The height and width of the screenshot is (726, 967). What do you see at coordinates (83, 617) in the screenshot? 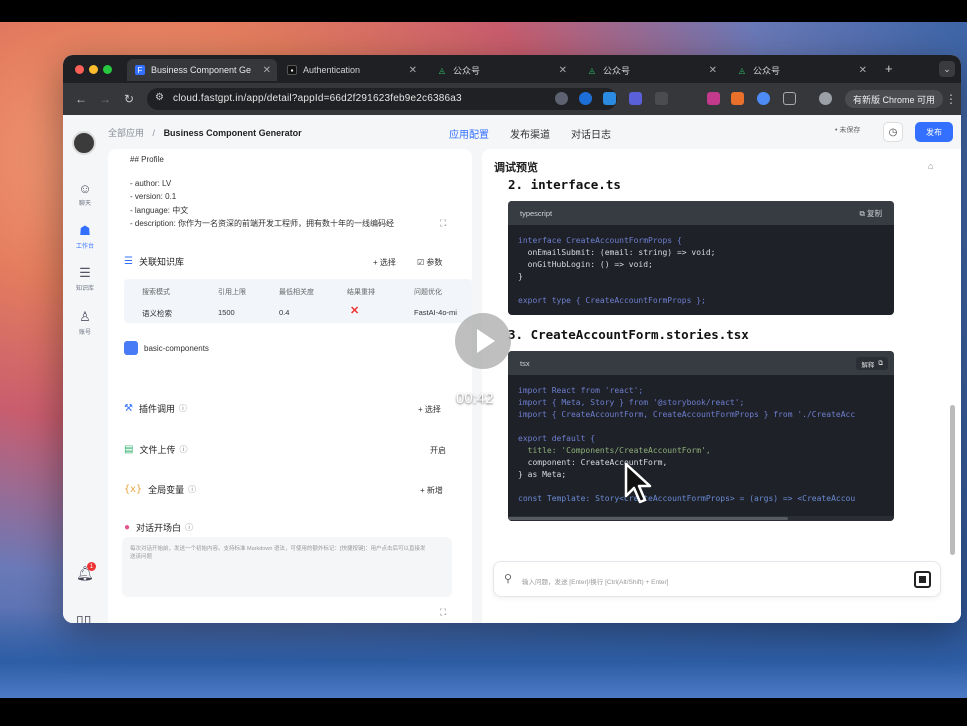
I see `docs-book-icon: ▯▯` at bounding box center [83, 617].